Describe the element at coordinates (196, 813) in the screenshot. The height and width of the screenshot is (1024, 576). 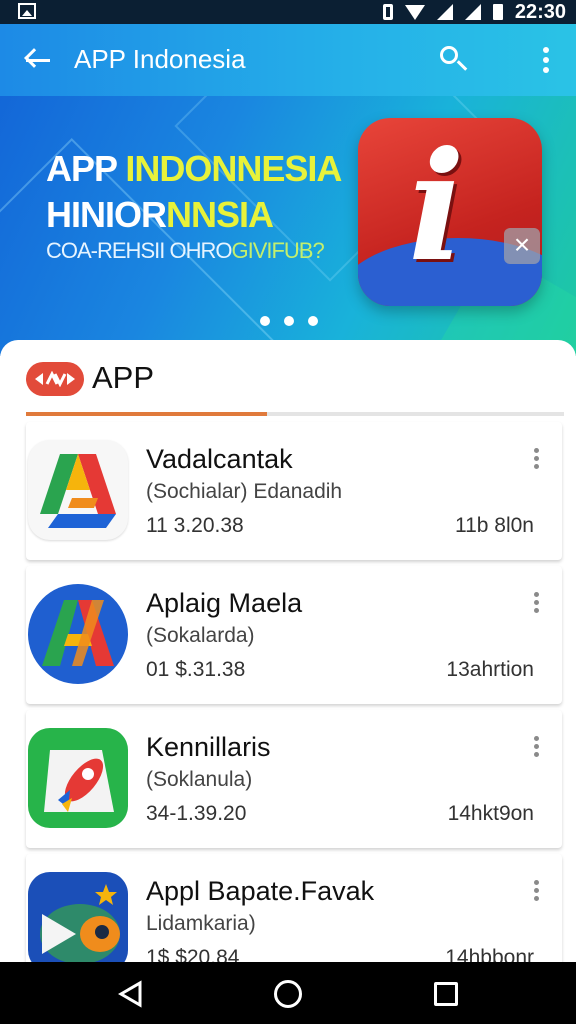
I see `app-price: 34-1.39.20` at that location.